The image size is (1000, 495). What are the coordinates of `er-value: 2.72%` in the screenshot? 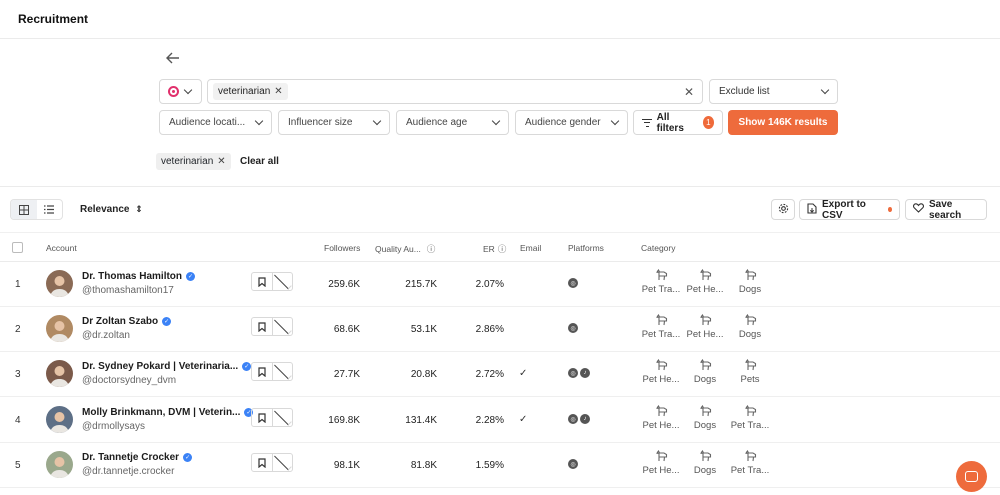 It's located at (489, 374).